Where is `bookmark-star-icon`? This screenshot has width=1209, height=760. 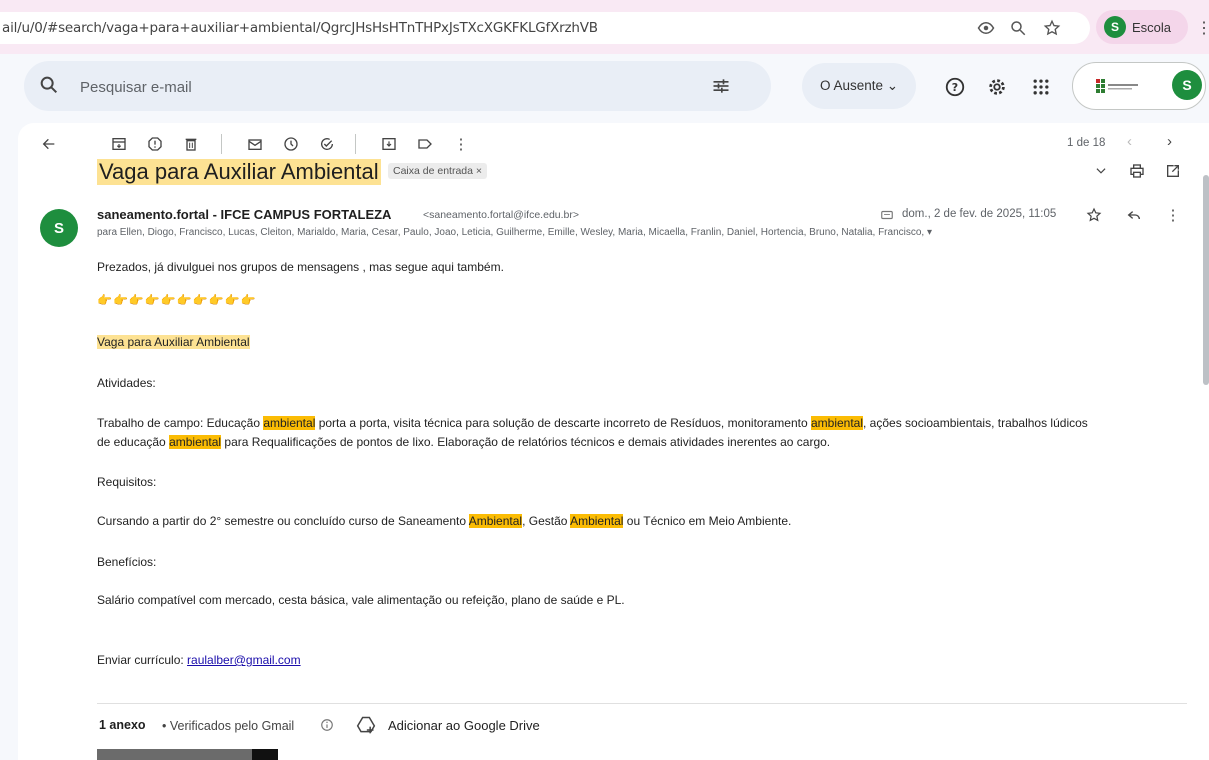
bookmark-star-icon is located at coordinates (1052, 28).